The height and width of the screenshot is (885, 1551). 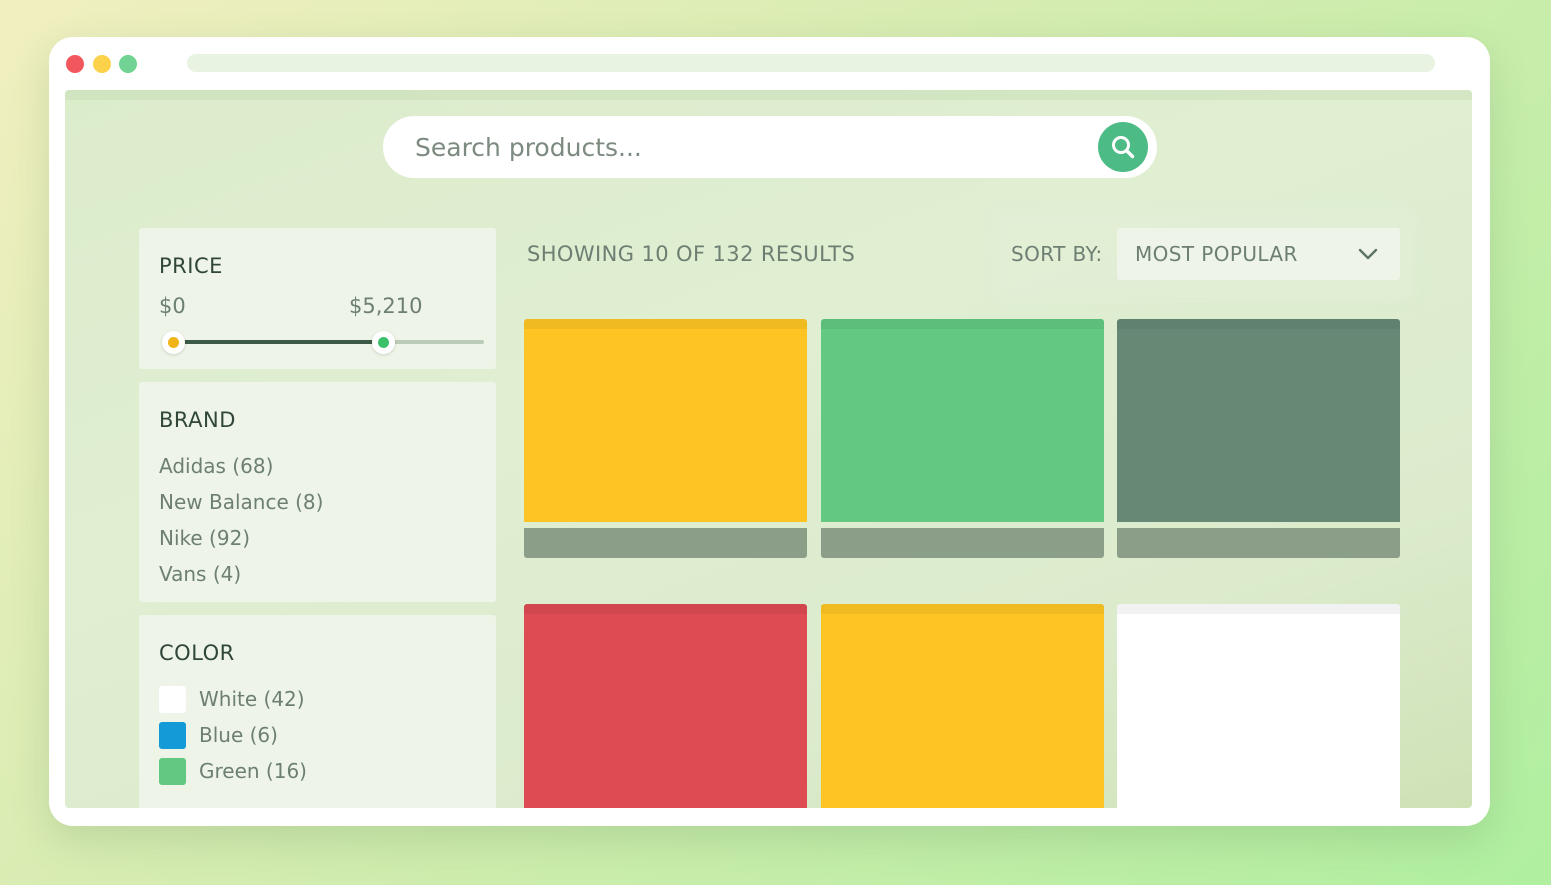 I want to click on search-icon, so click(x=1123, y=147).